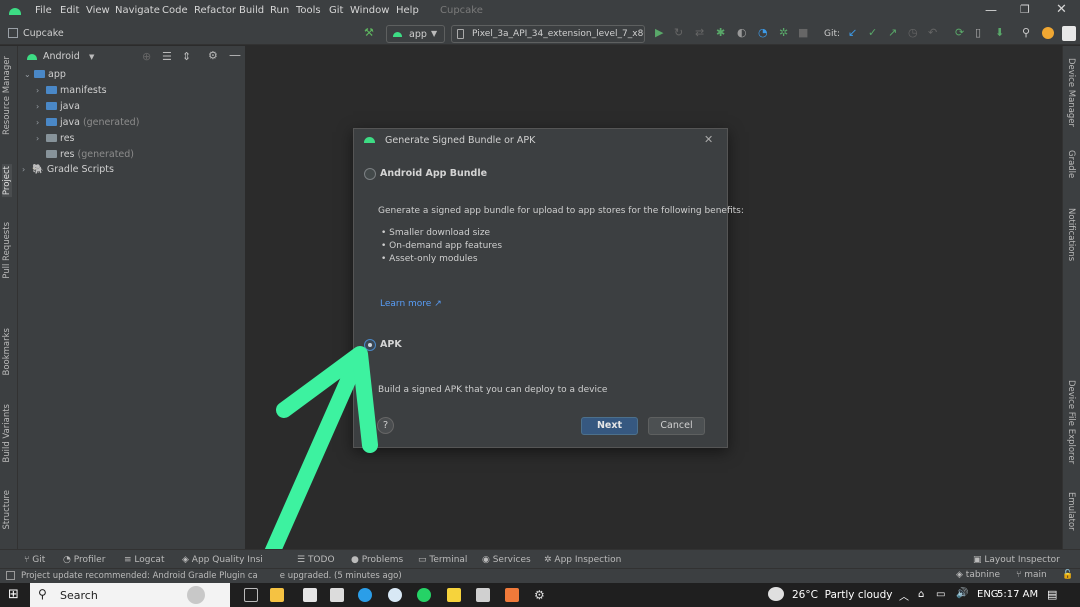  I want to click on minimize-icon: —, so click(991, 10).